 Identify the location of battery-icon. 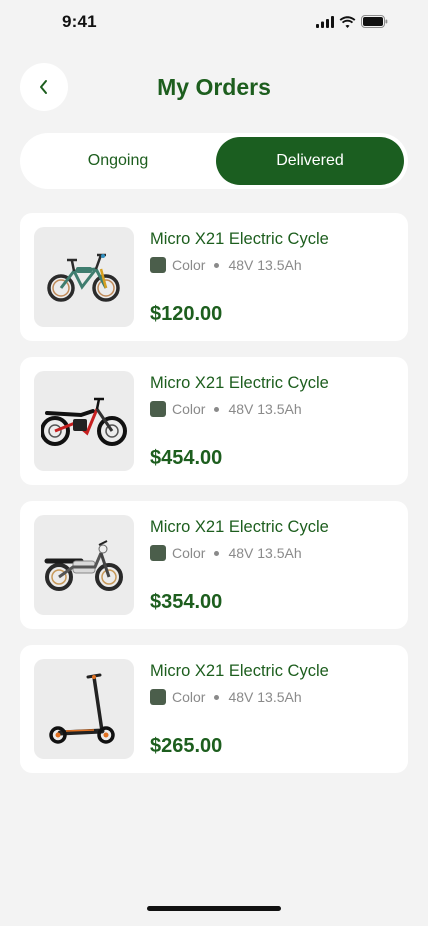
(374, 21).